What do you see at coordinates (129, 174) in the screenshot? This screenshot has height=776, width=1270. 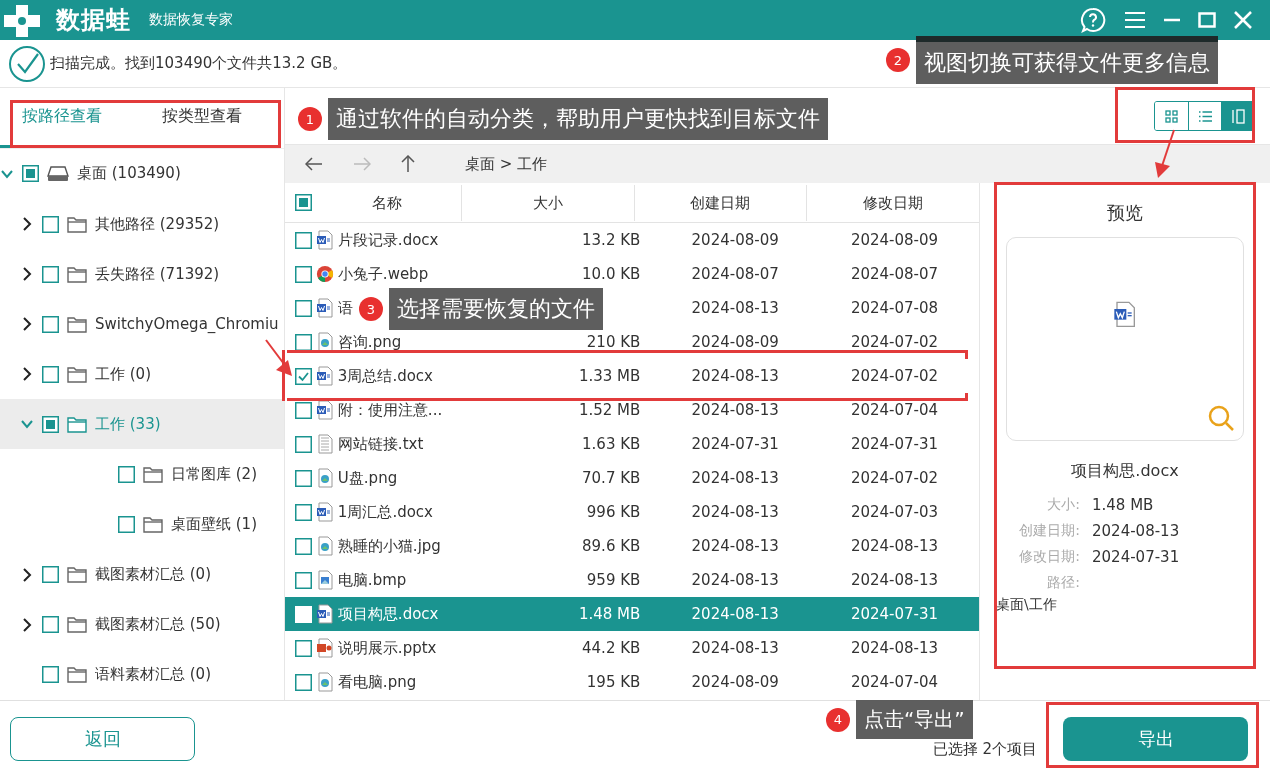 I see `tree-item-label: 桌面 (103490)` at bounding box center [129, 174].